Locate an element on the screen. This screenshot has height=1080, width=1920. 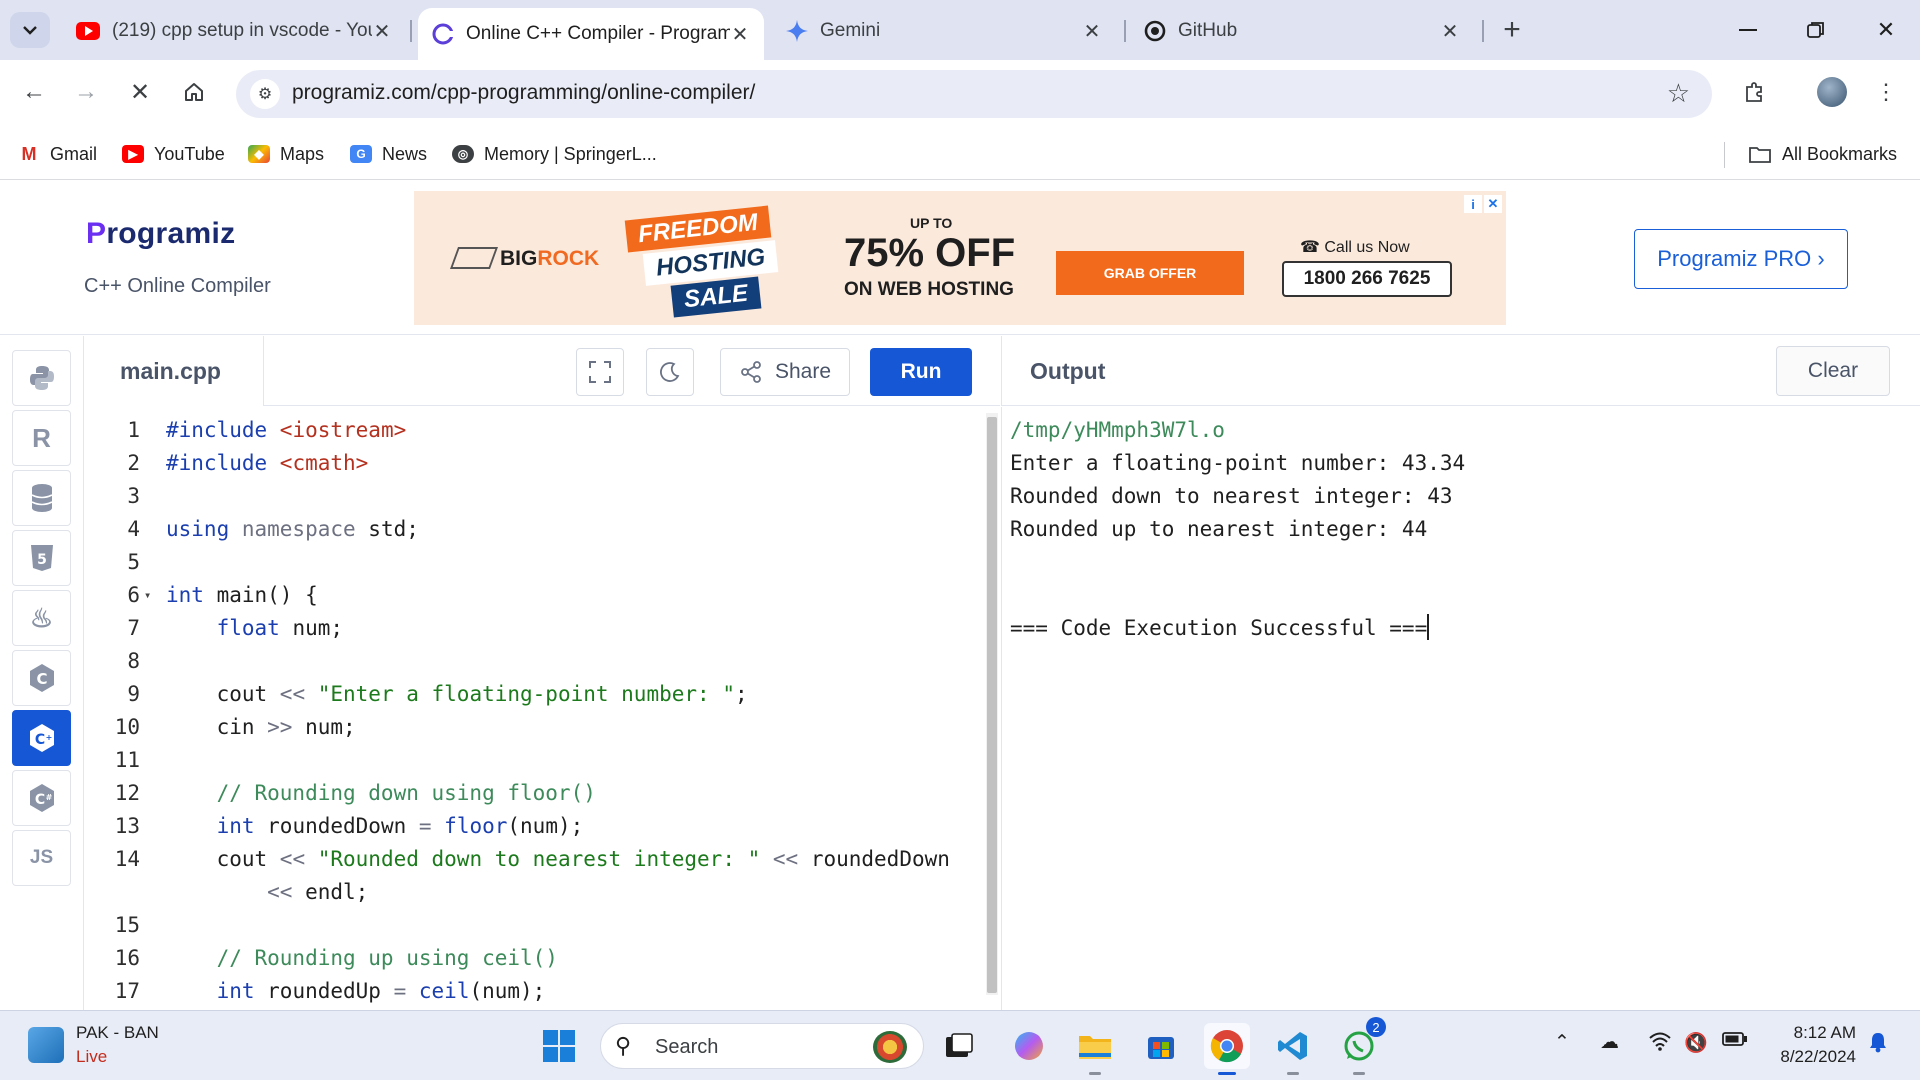
editor-scrollbar is located at coordinates (992, 704).